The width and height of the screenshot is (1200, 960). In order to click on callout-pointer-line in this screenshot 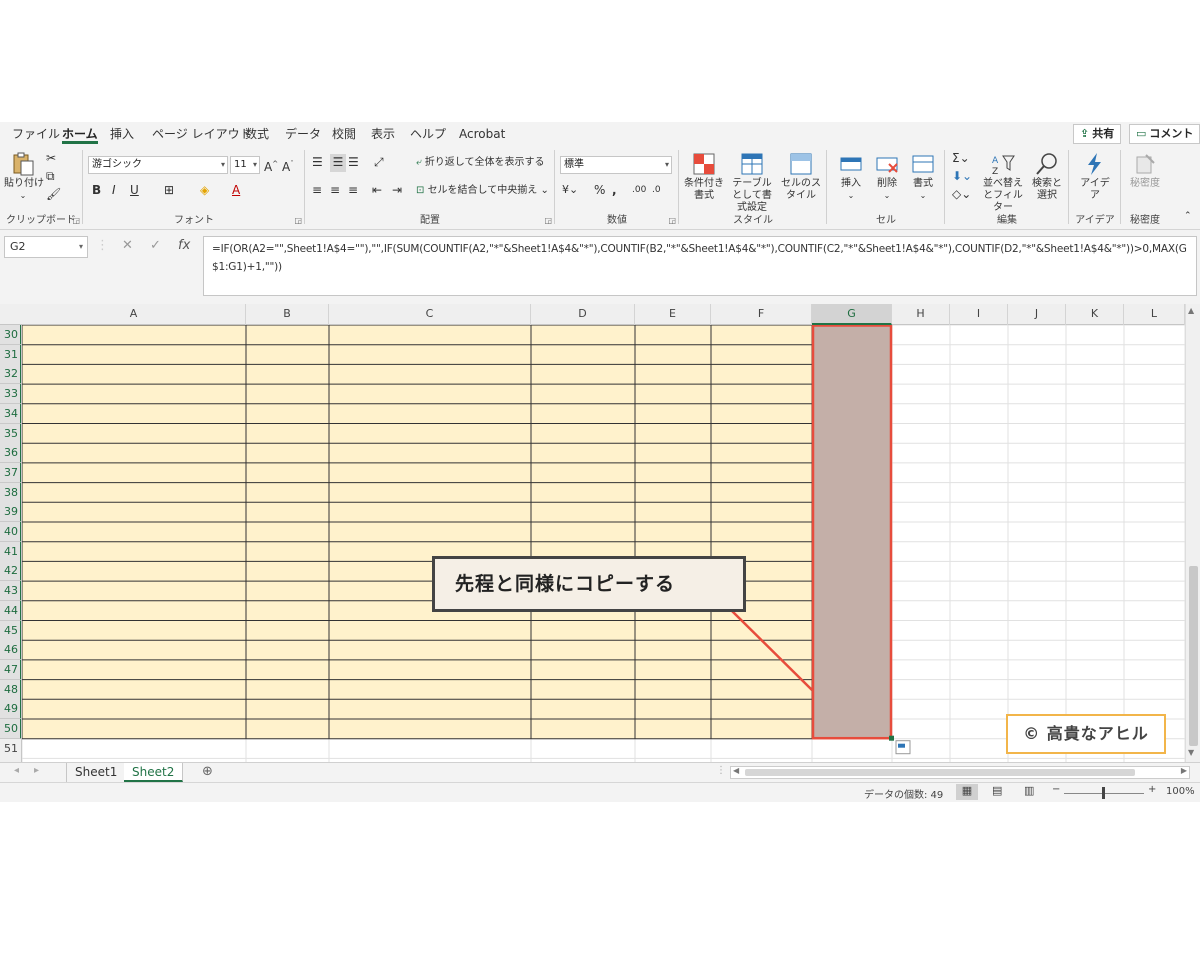, I will do `click(772, 650)`.